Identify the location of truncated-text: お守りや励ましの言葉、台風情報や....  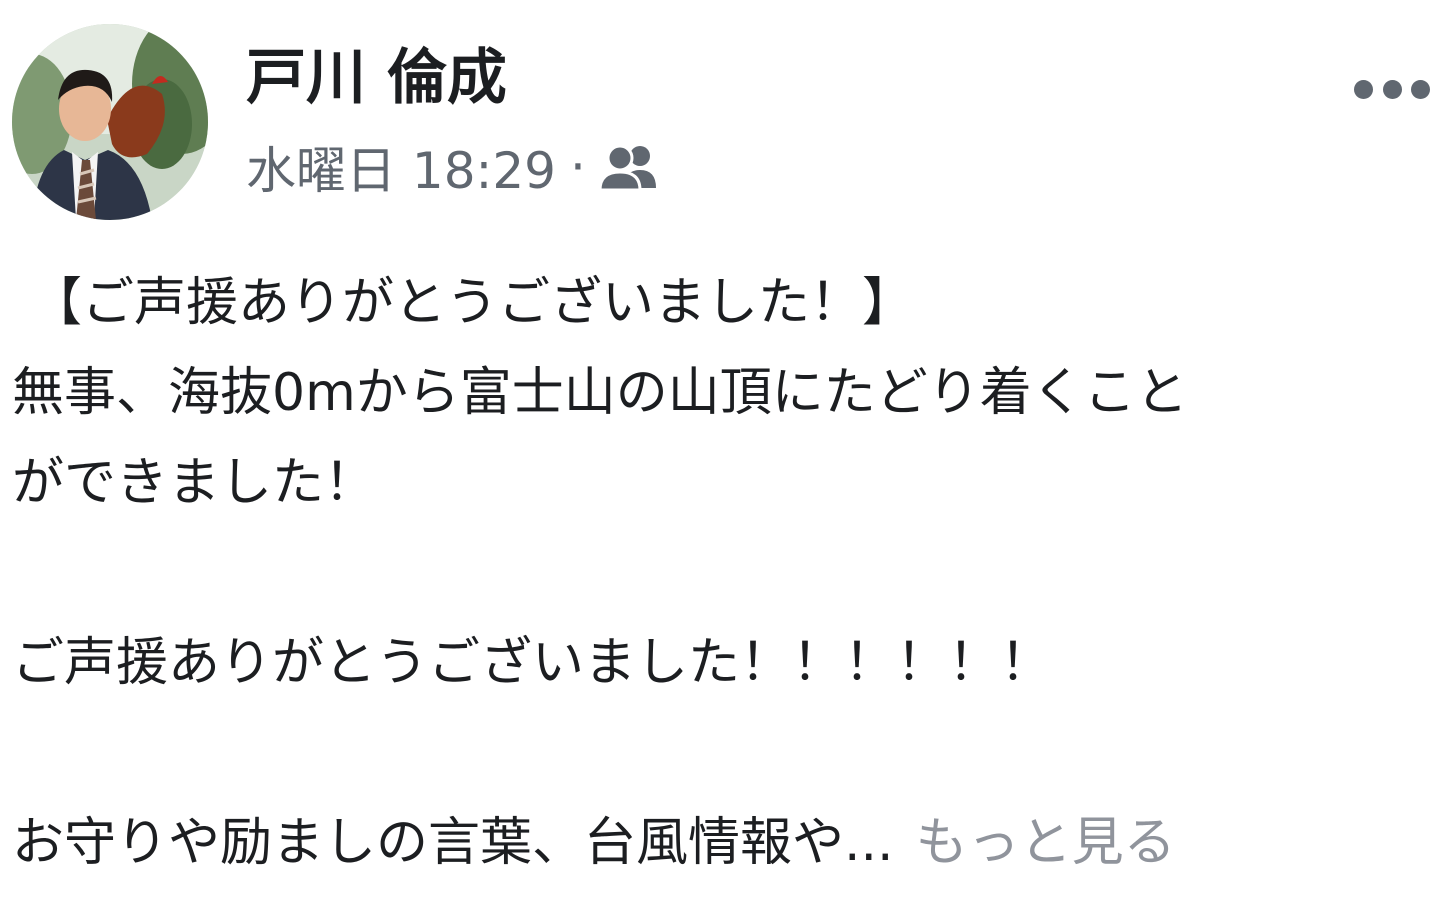
(453, 843).